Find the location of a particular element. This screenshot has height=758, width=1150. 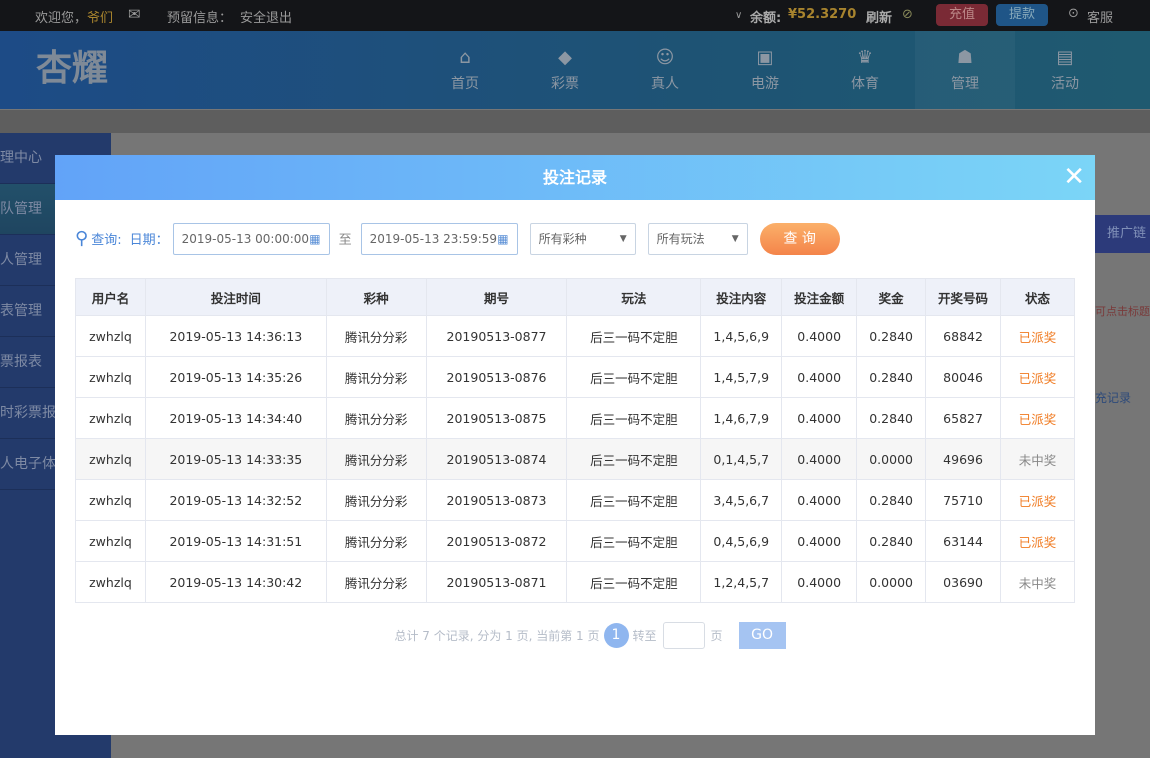

nav-item-6: ▤ 活动 is located at coordinates (1065, 70).